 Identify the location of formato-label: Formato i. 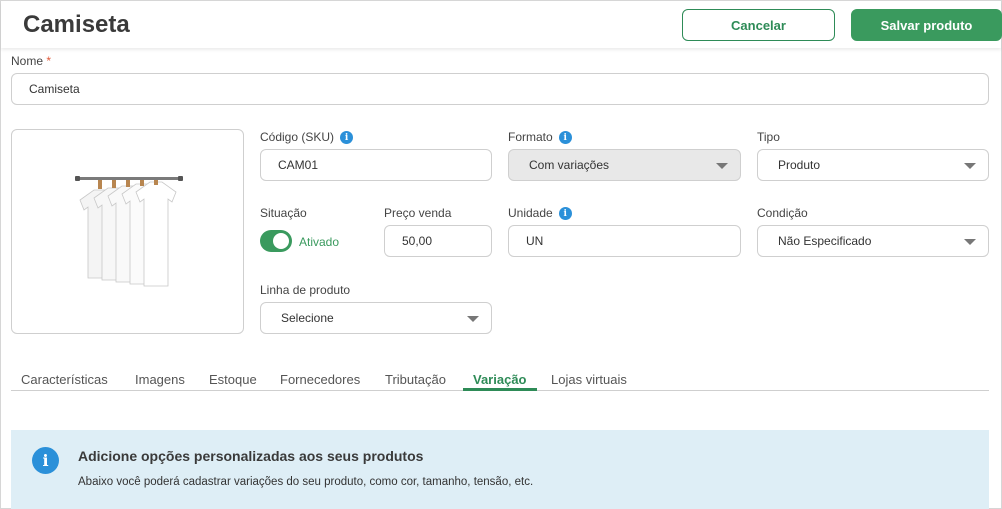
(540, 137).